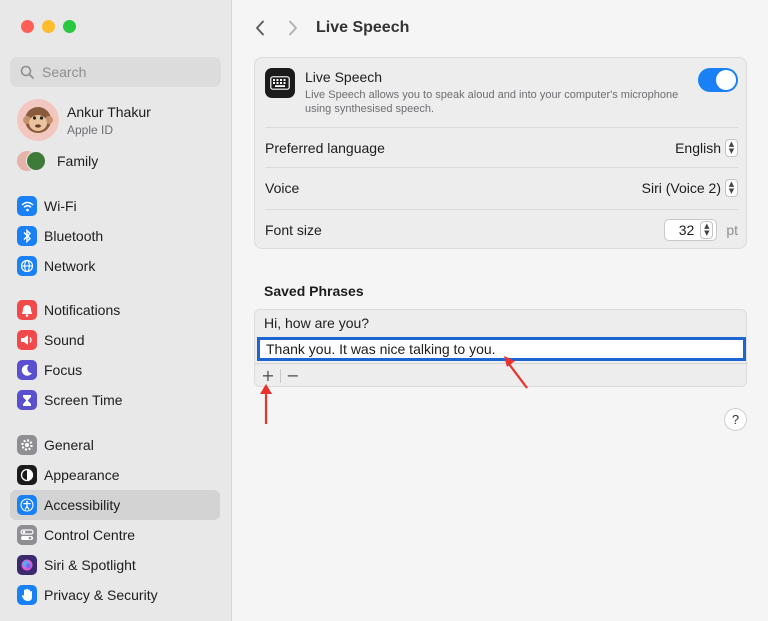 This screenshot has width=768, height=621. I want to click on preferred-language-popup: English ▲ ▼, so click(706, 147).